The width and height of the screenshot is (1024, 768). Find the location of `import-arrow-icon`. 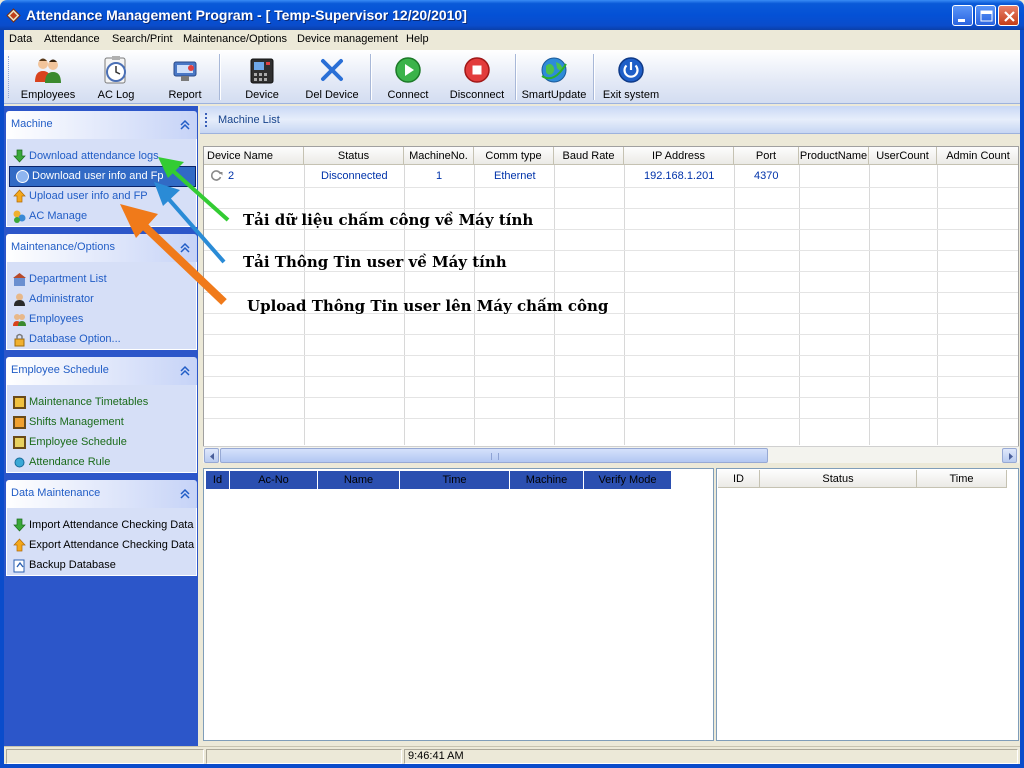

import-arrow-icon is located at coordinates (19, 525).